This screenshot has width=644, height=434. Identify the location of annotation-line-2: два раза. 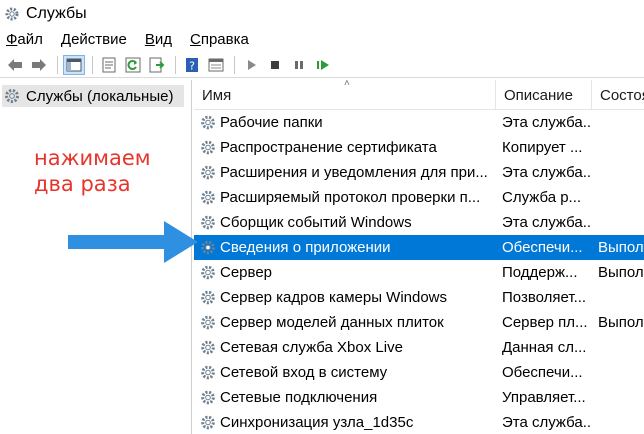
(82, 184).